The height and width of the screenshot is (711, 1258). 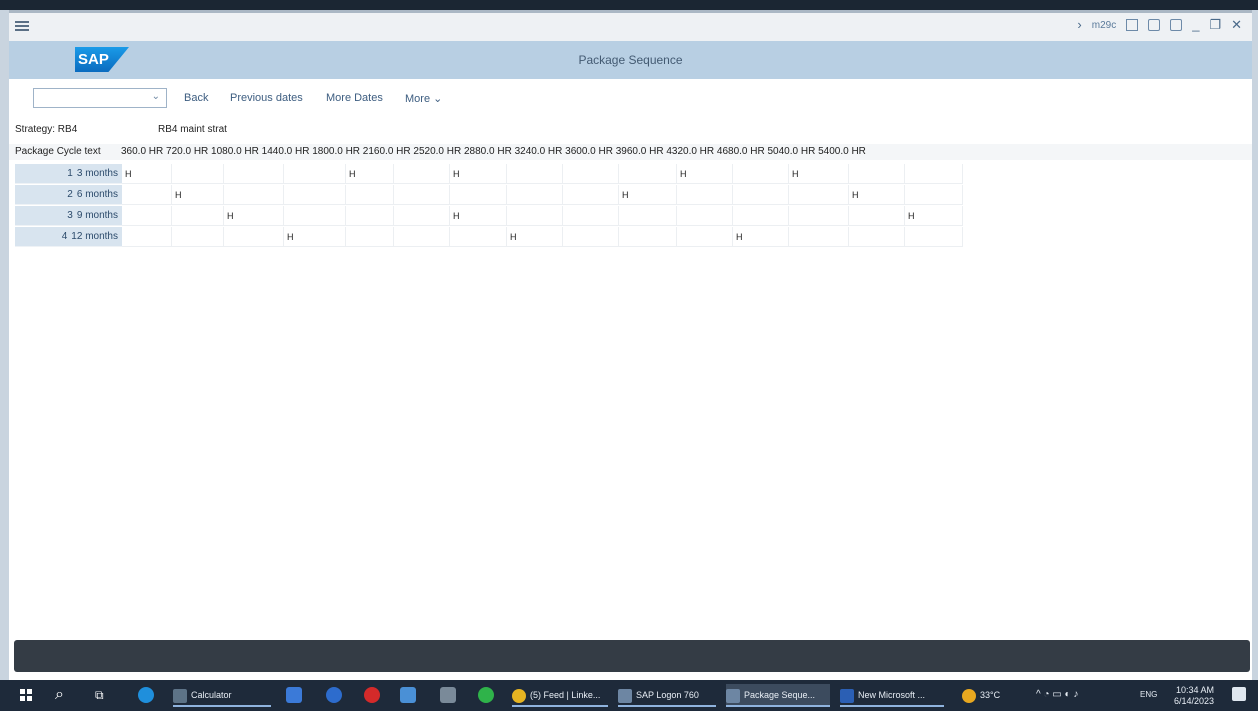 What do you see at coordinates (372, 695) in the screenshot?
I see `record-icon` at bounding box center [372, 695].